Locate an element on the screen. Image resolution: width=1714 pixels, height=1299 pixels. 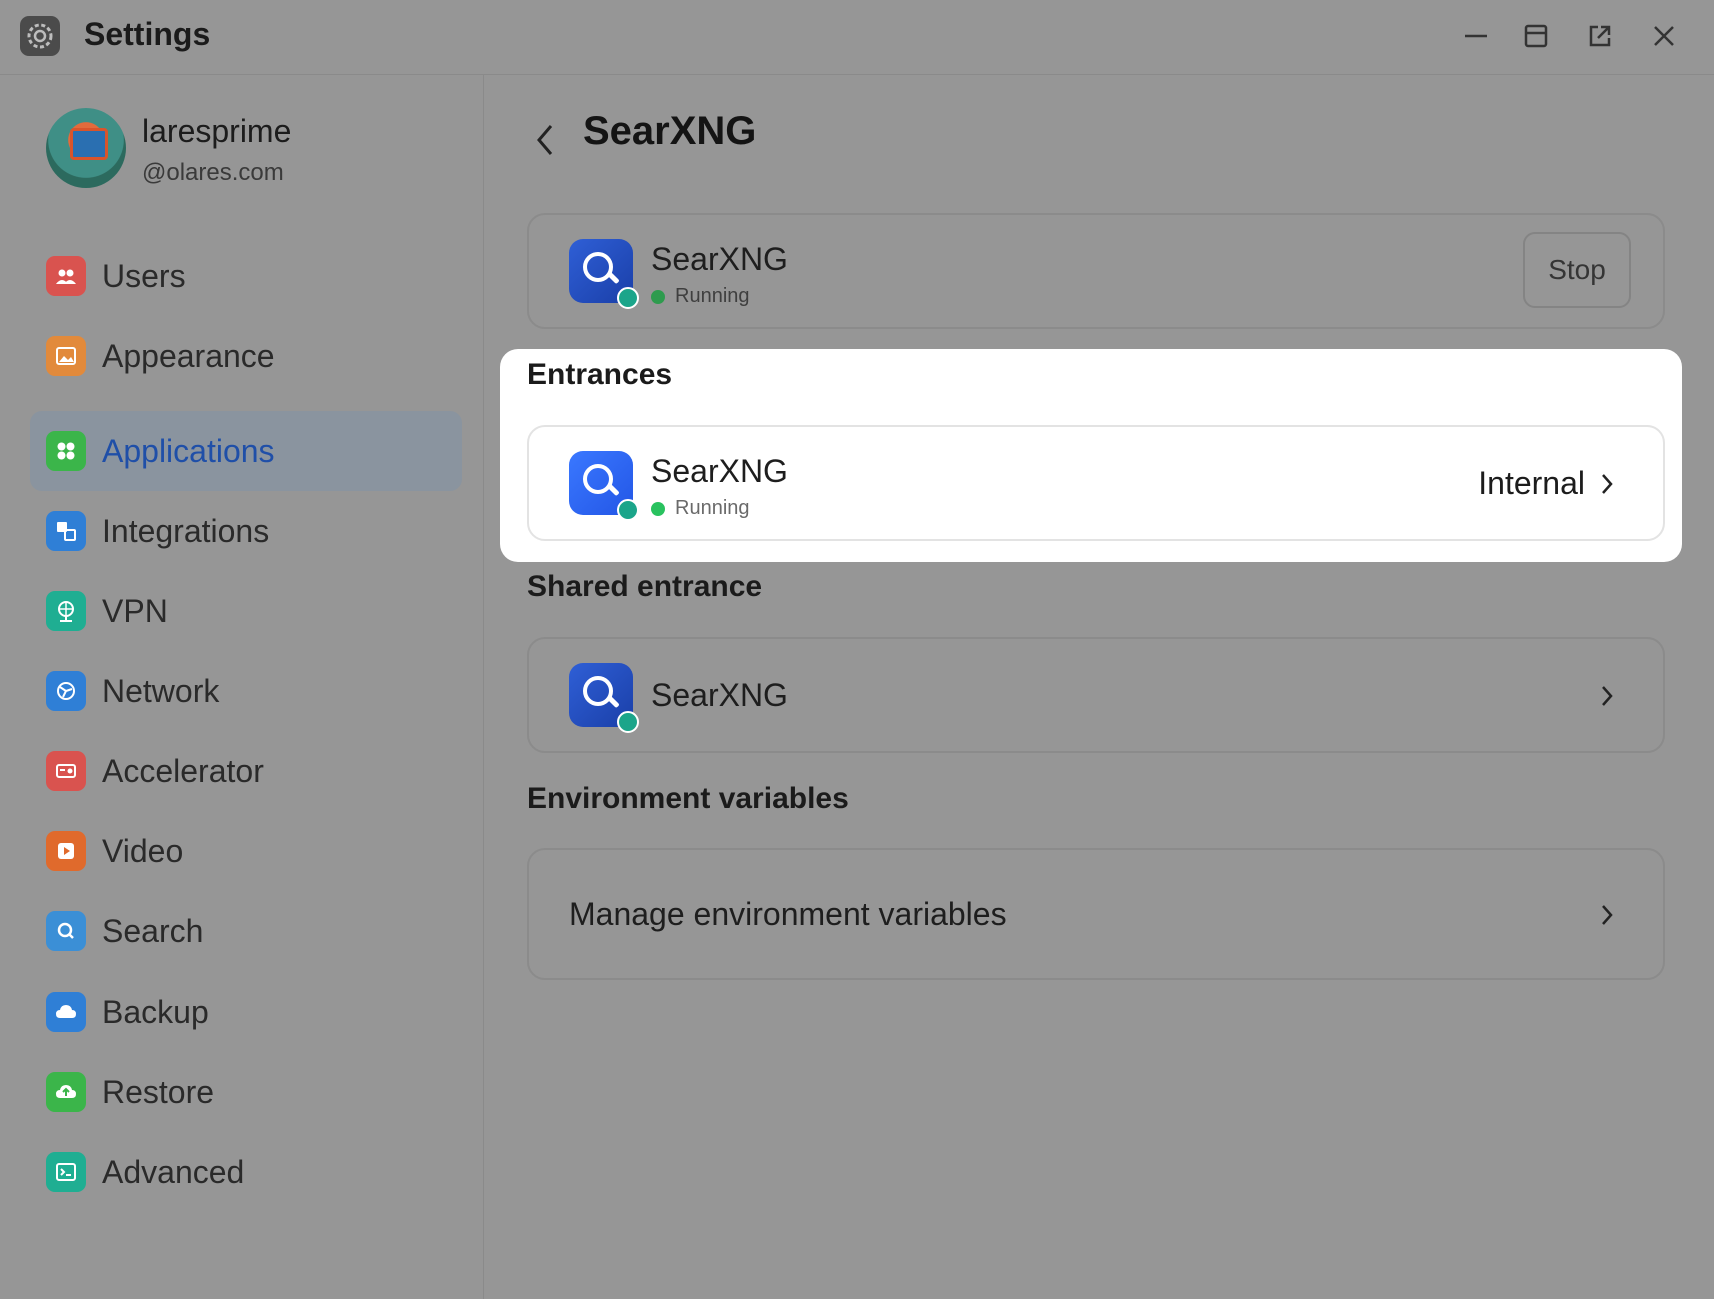
stop-button: Stop is located at coordinates (1577, 270).